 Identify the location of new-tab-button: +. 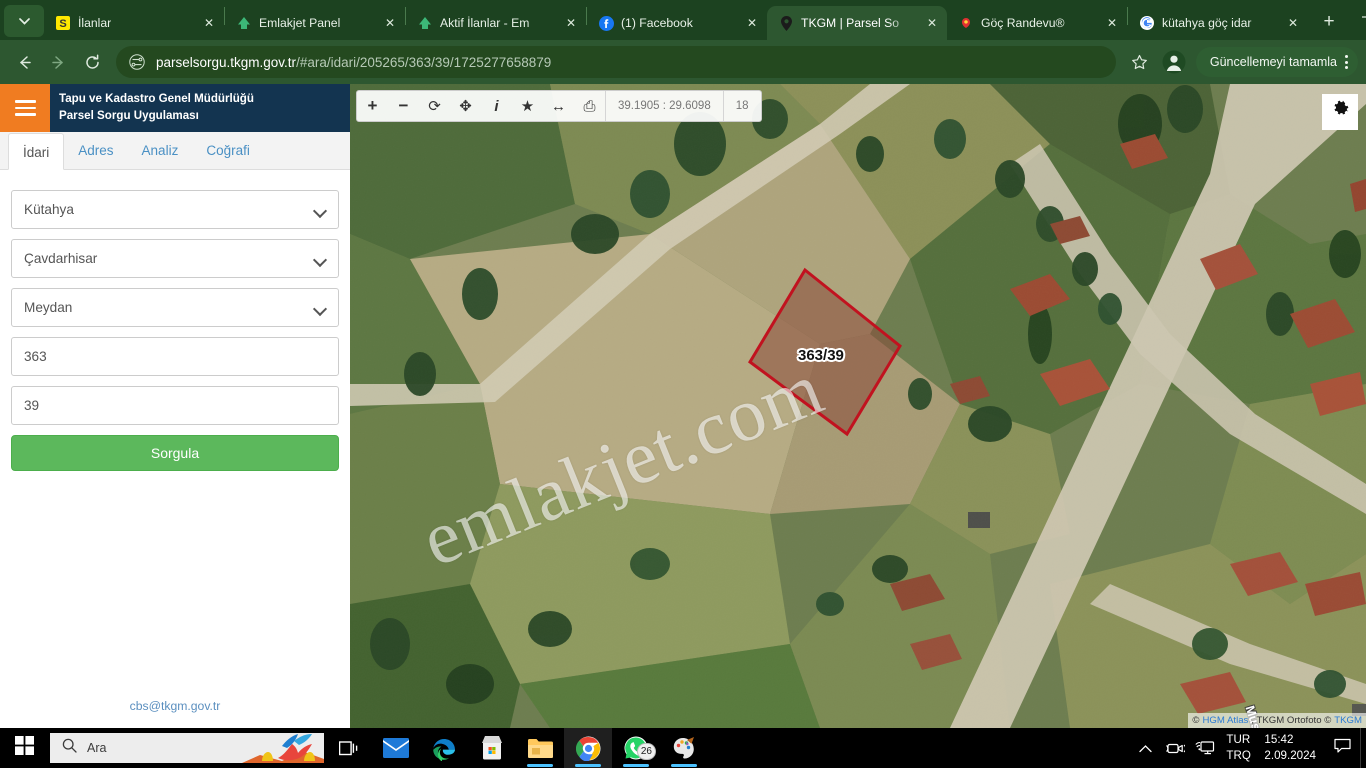
(1329, 22).